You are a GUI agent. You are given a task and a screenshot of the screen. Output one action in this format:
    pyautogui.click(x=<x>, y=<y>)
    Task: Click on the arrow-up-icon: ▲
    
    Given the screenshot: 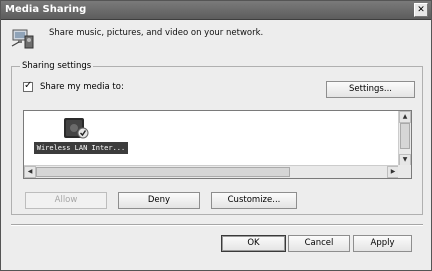 What is the action you would take?
    pyautogui.click(x=405, y=116)
    